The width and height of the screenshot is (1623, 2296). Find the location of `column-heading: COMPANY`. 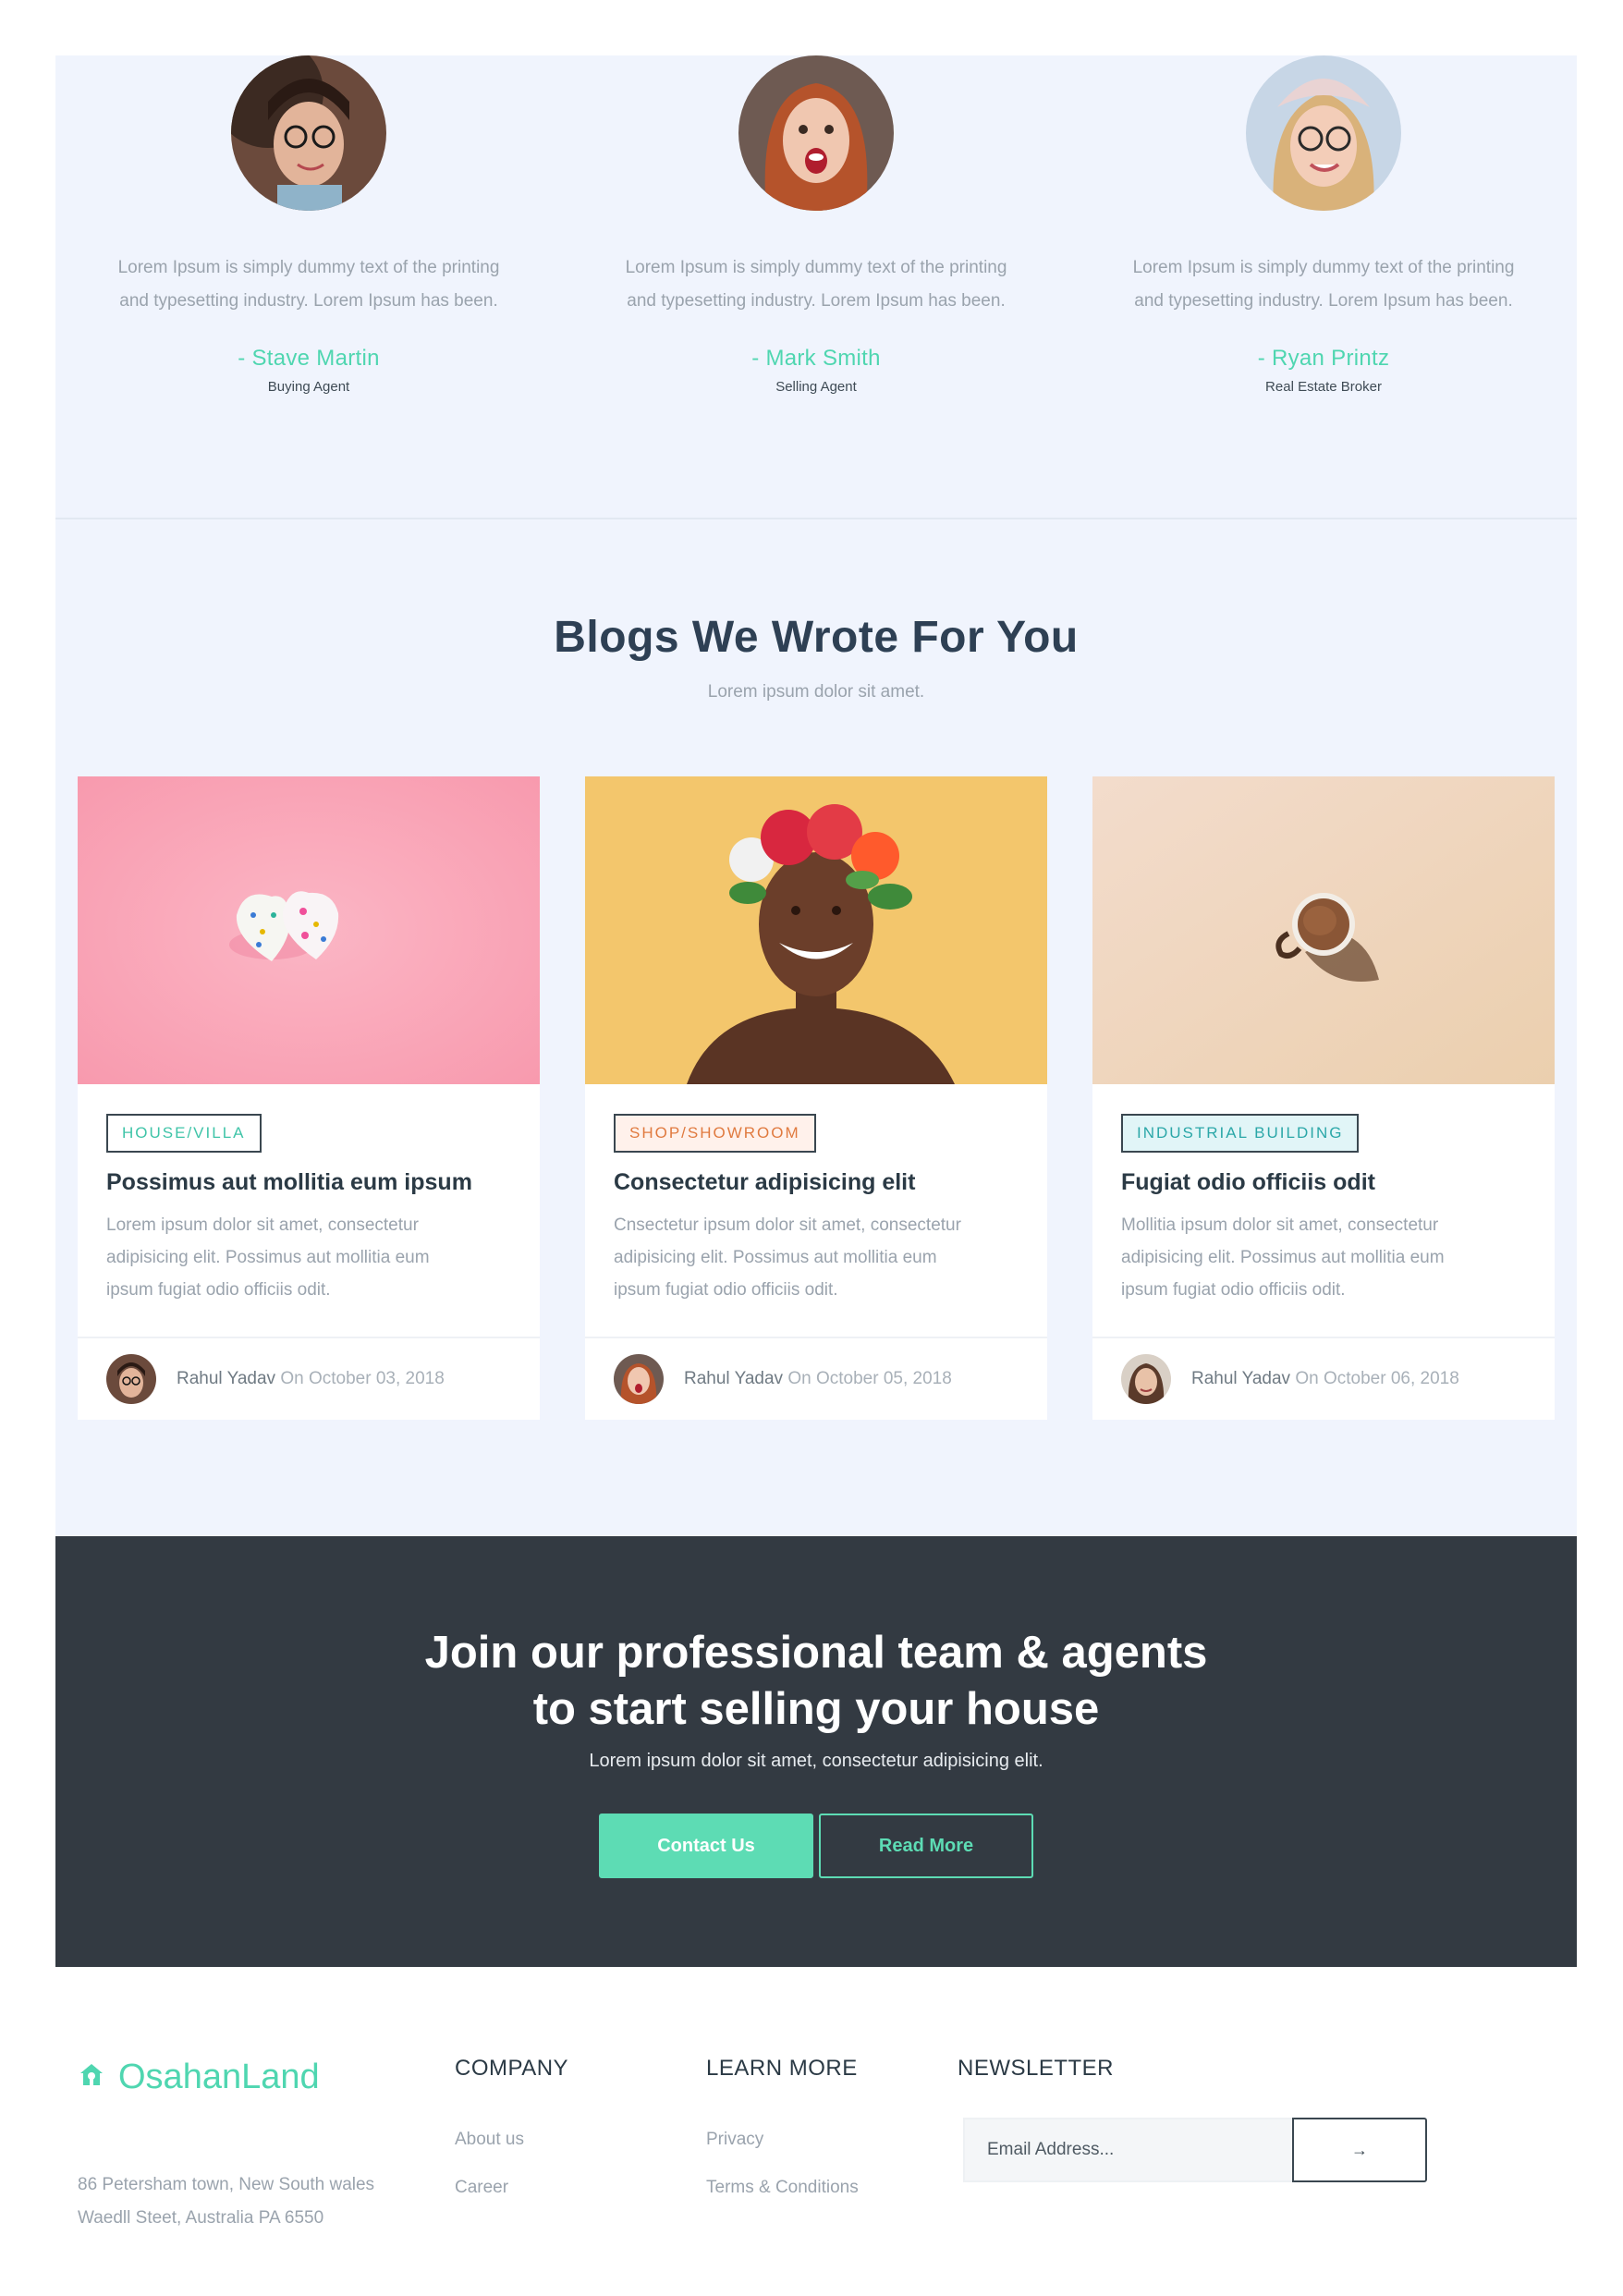

column-heading: COMPANY is located at coordinates (512, 2069).